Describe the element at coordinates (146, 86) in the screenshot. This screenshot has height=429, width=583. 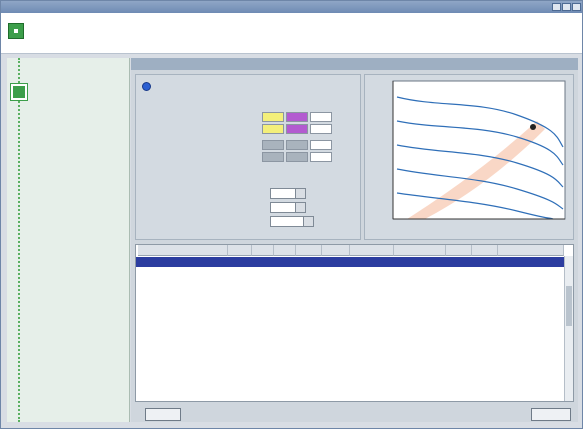
I see `radio-selected-icon` at that location.